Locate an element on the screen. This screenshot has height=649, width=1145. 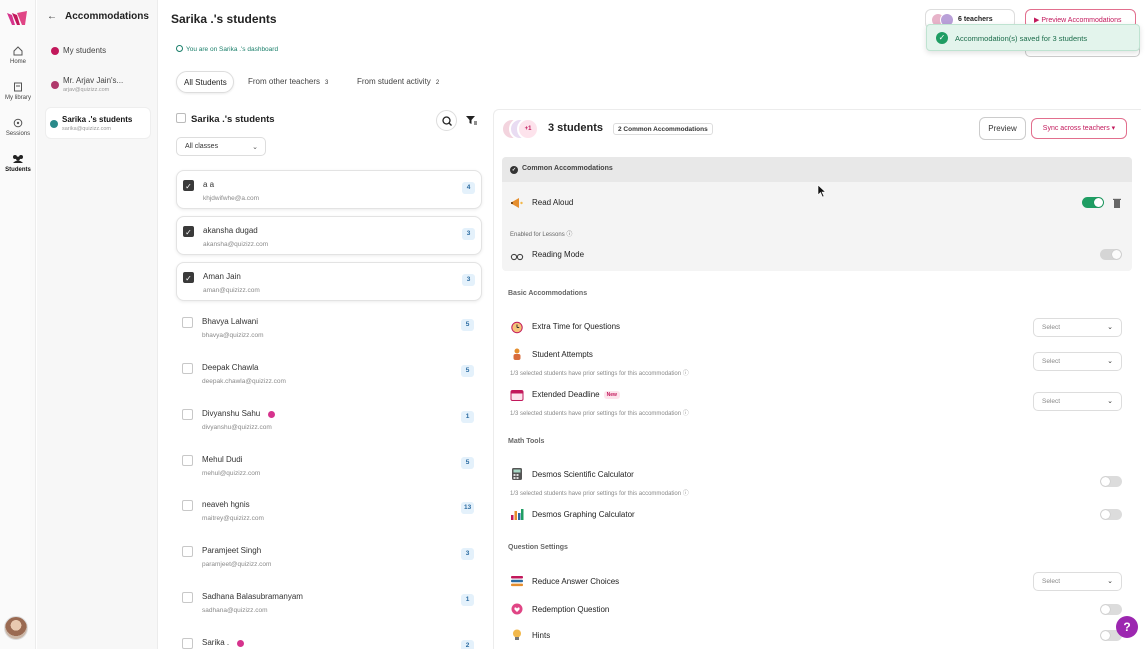
desmos-scientific-toggle is located at coordinates (1111, 481).